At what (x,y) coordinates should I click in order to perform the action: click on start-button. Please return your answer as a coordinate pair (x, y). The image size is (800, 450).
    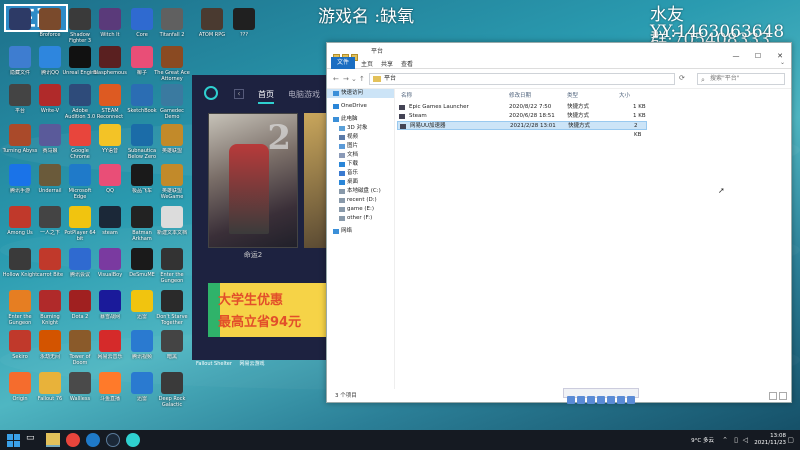
    Looking at the image, I should click on (13, 440).